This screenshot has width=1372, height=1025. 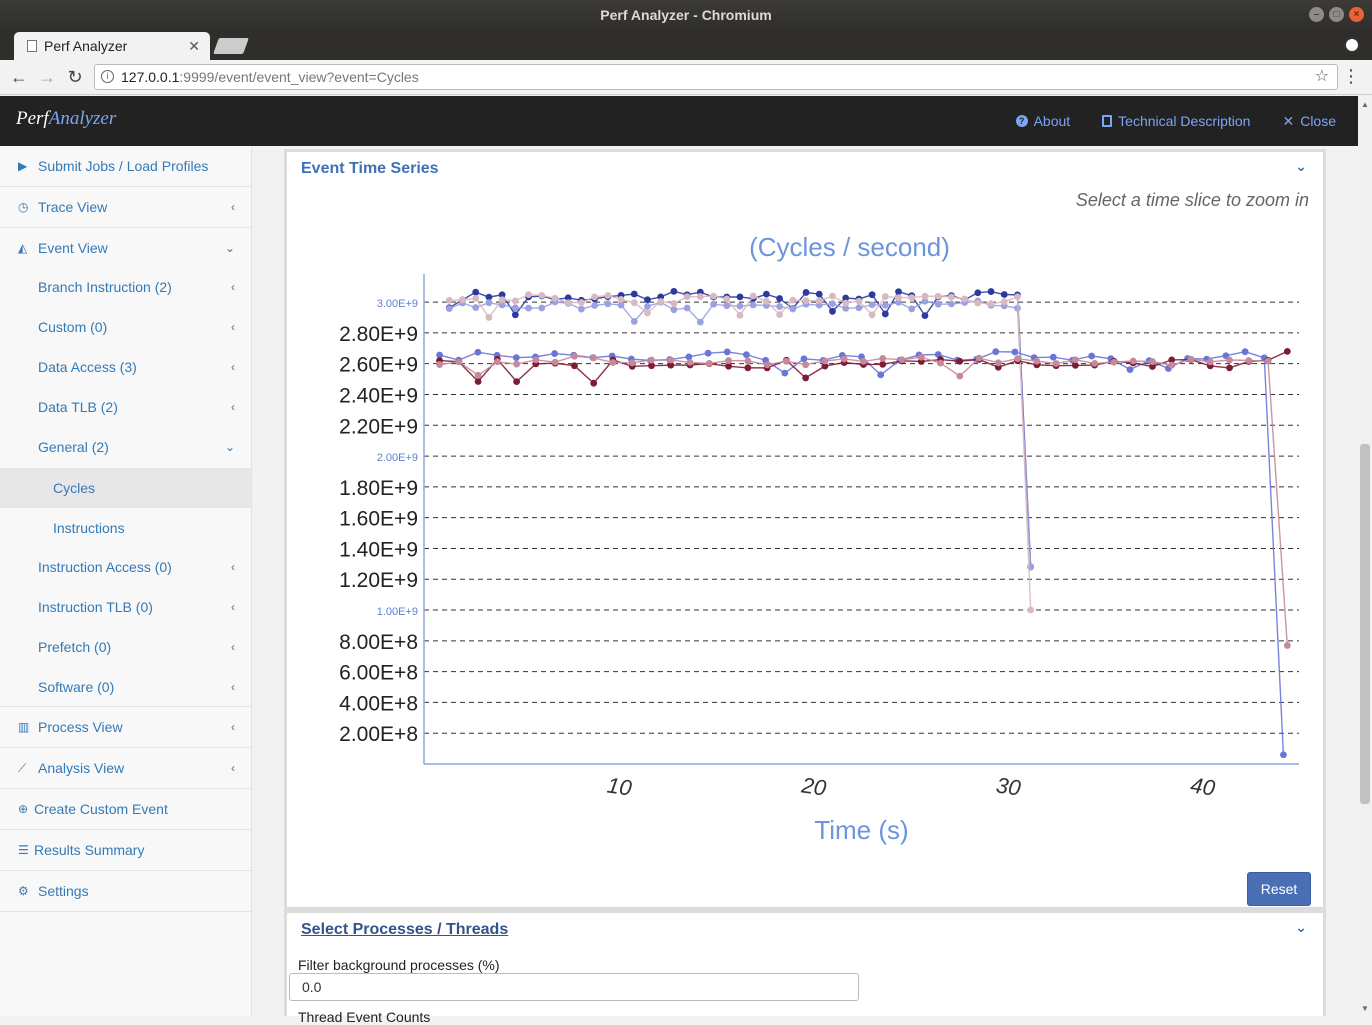 What do you see at coordinates (1356, 14) in the screenshot?
I see `window-close-icon: ×` at bounding box center [1356, 14].